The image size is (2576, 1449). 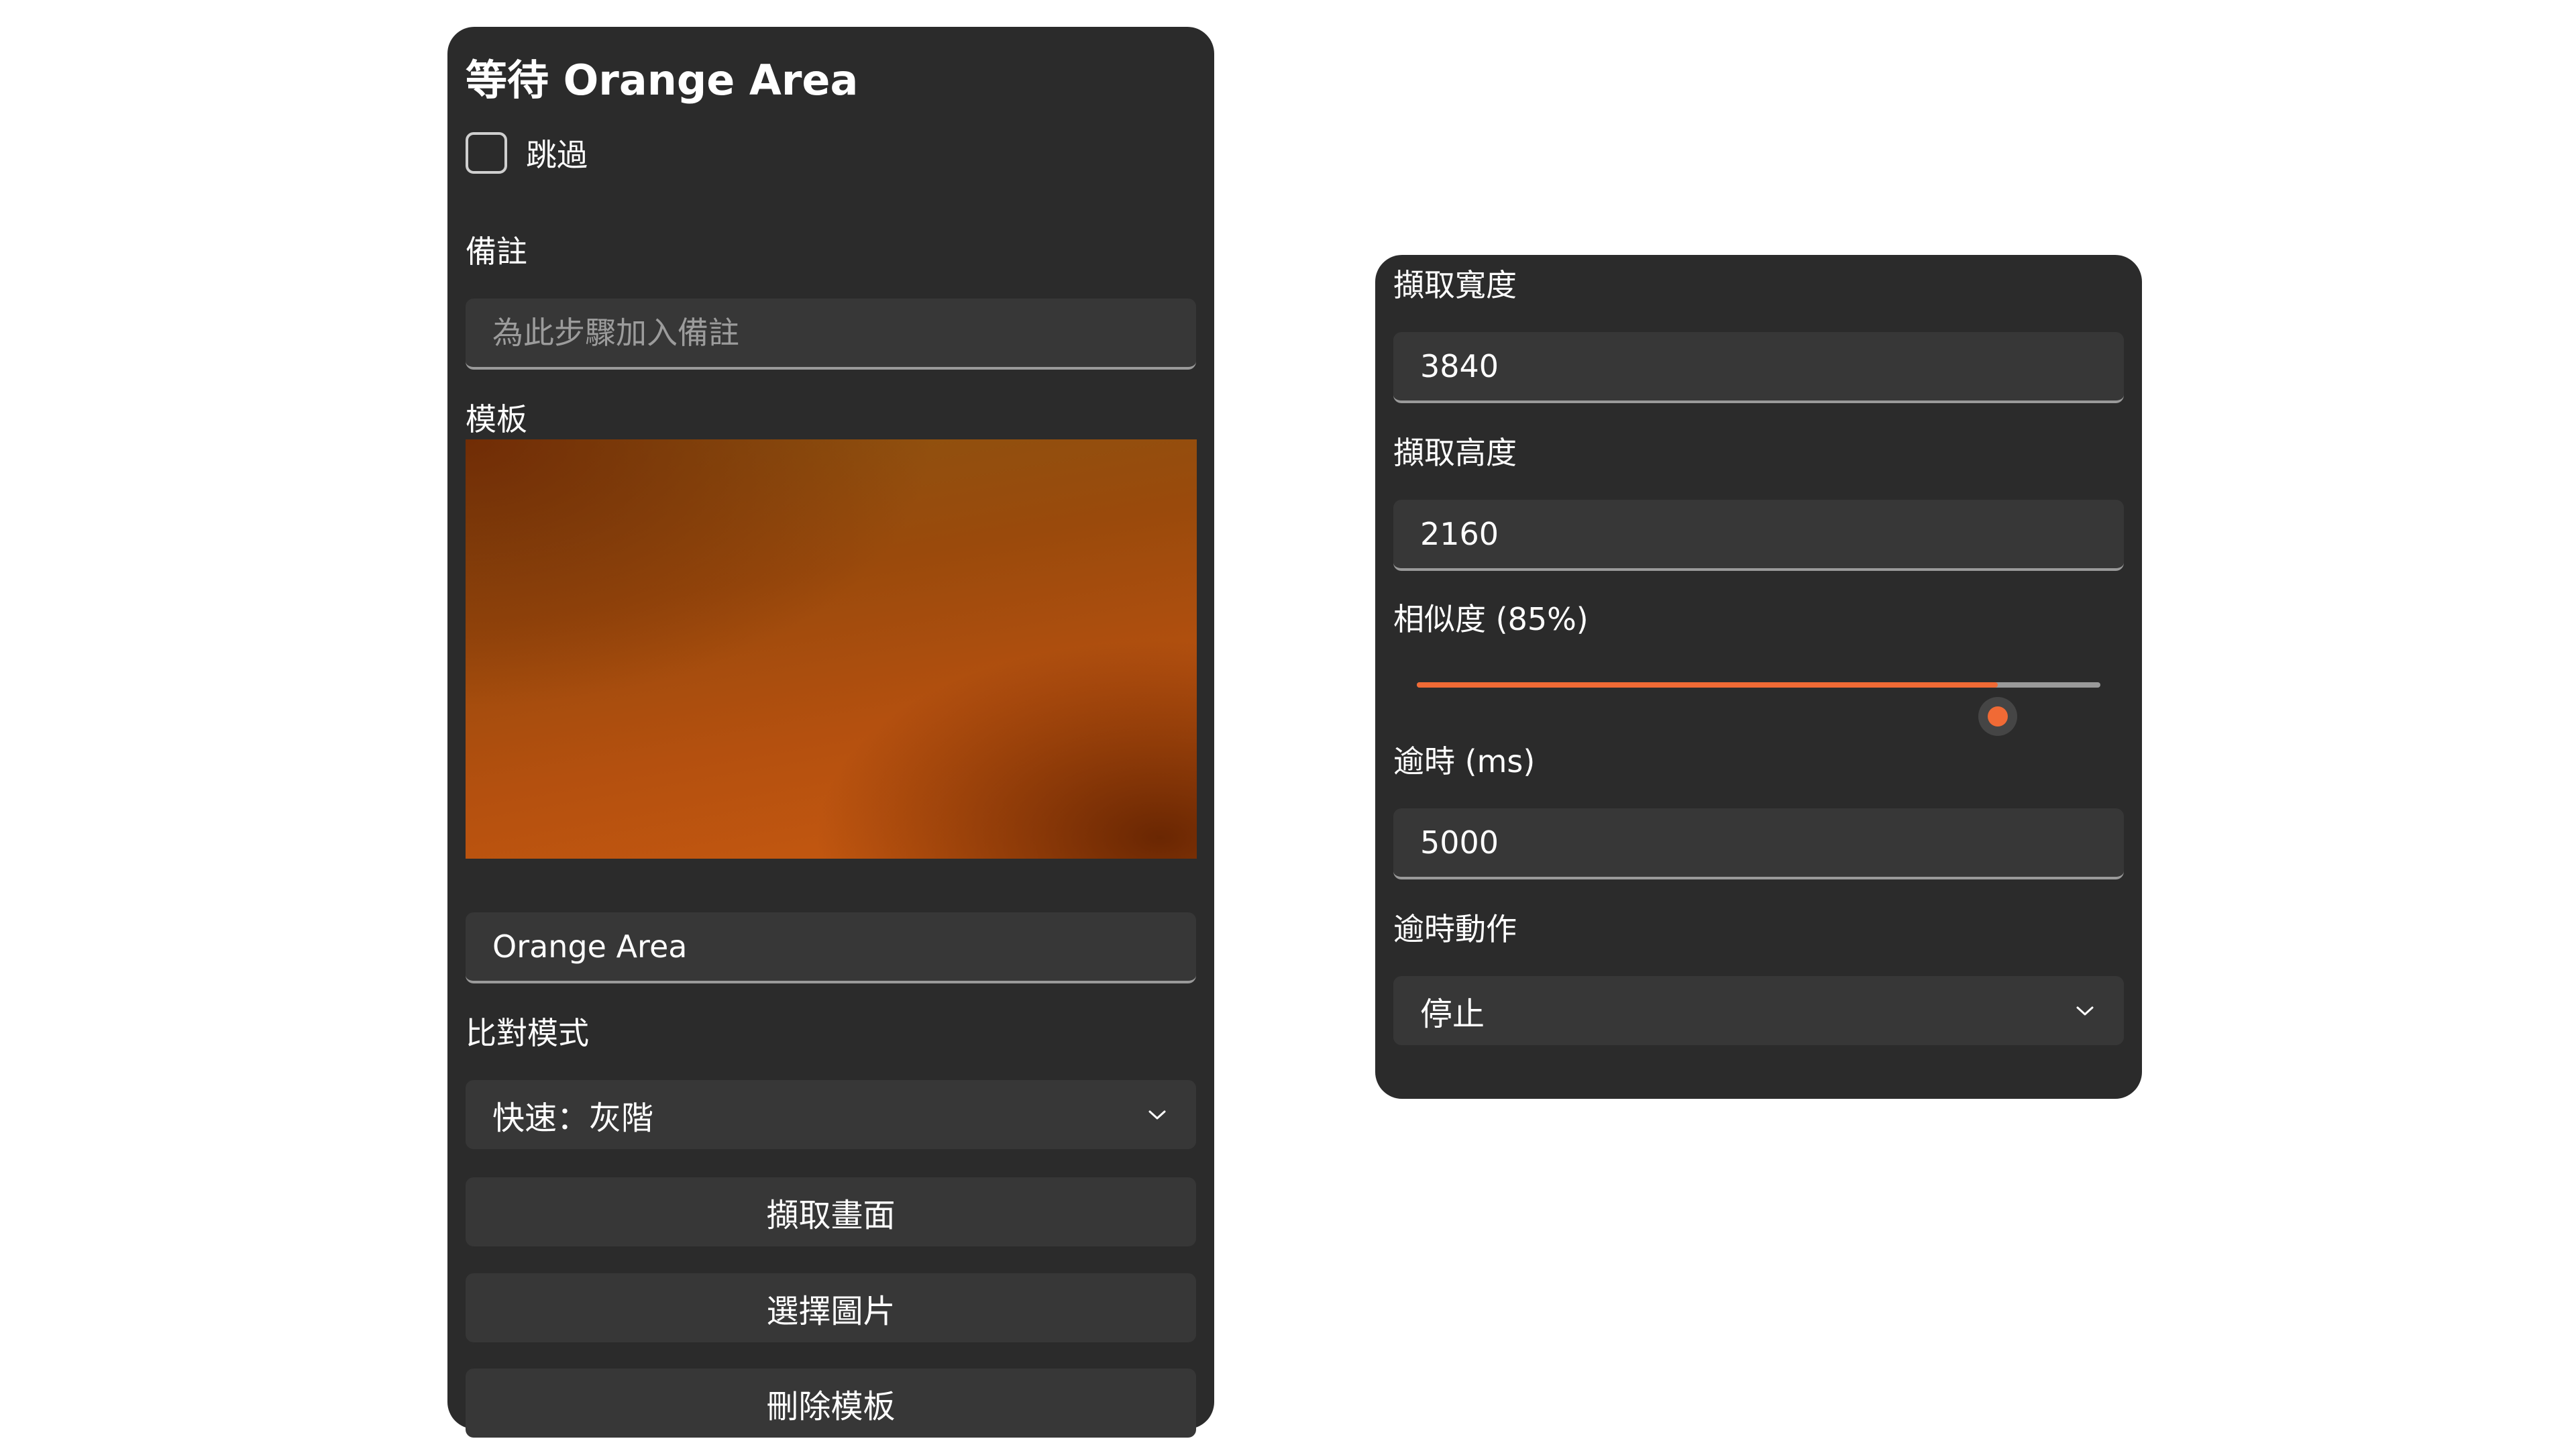 I want to click on step-title: 等待 Orange Area, so click(x=662, y=80).